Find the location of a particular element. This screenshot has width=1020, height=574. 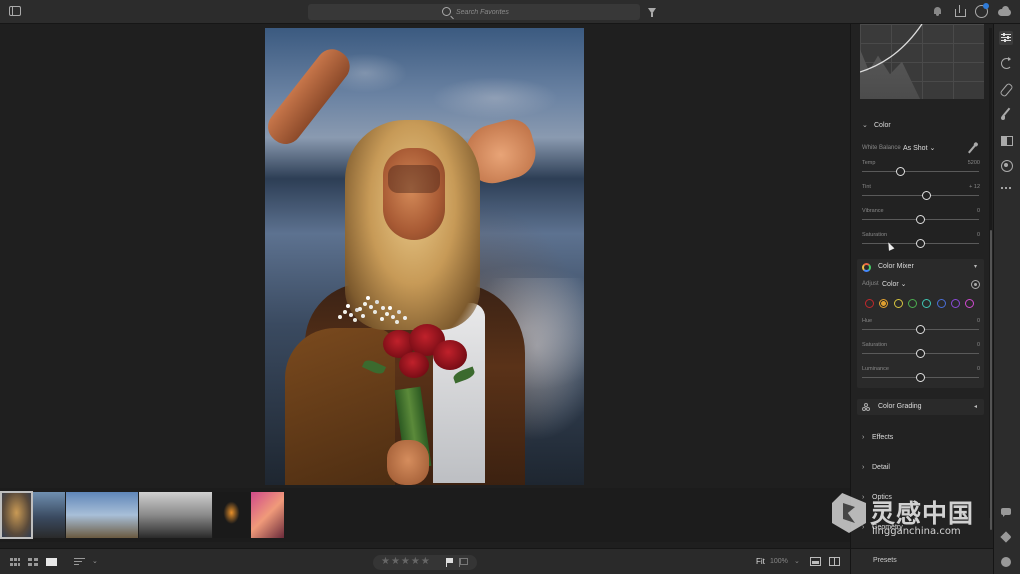

crop-rotate-icon is located at coordinates (1006, 63).